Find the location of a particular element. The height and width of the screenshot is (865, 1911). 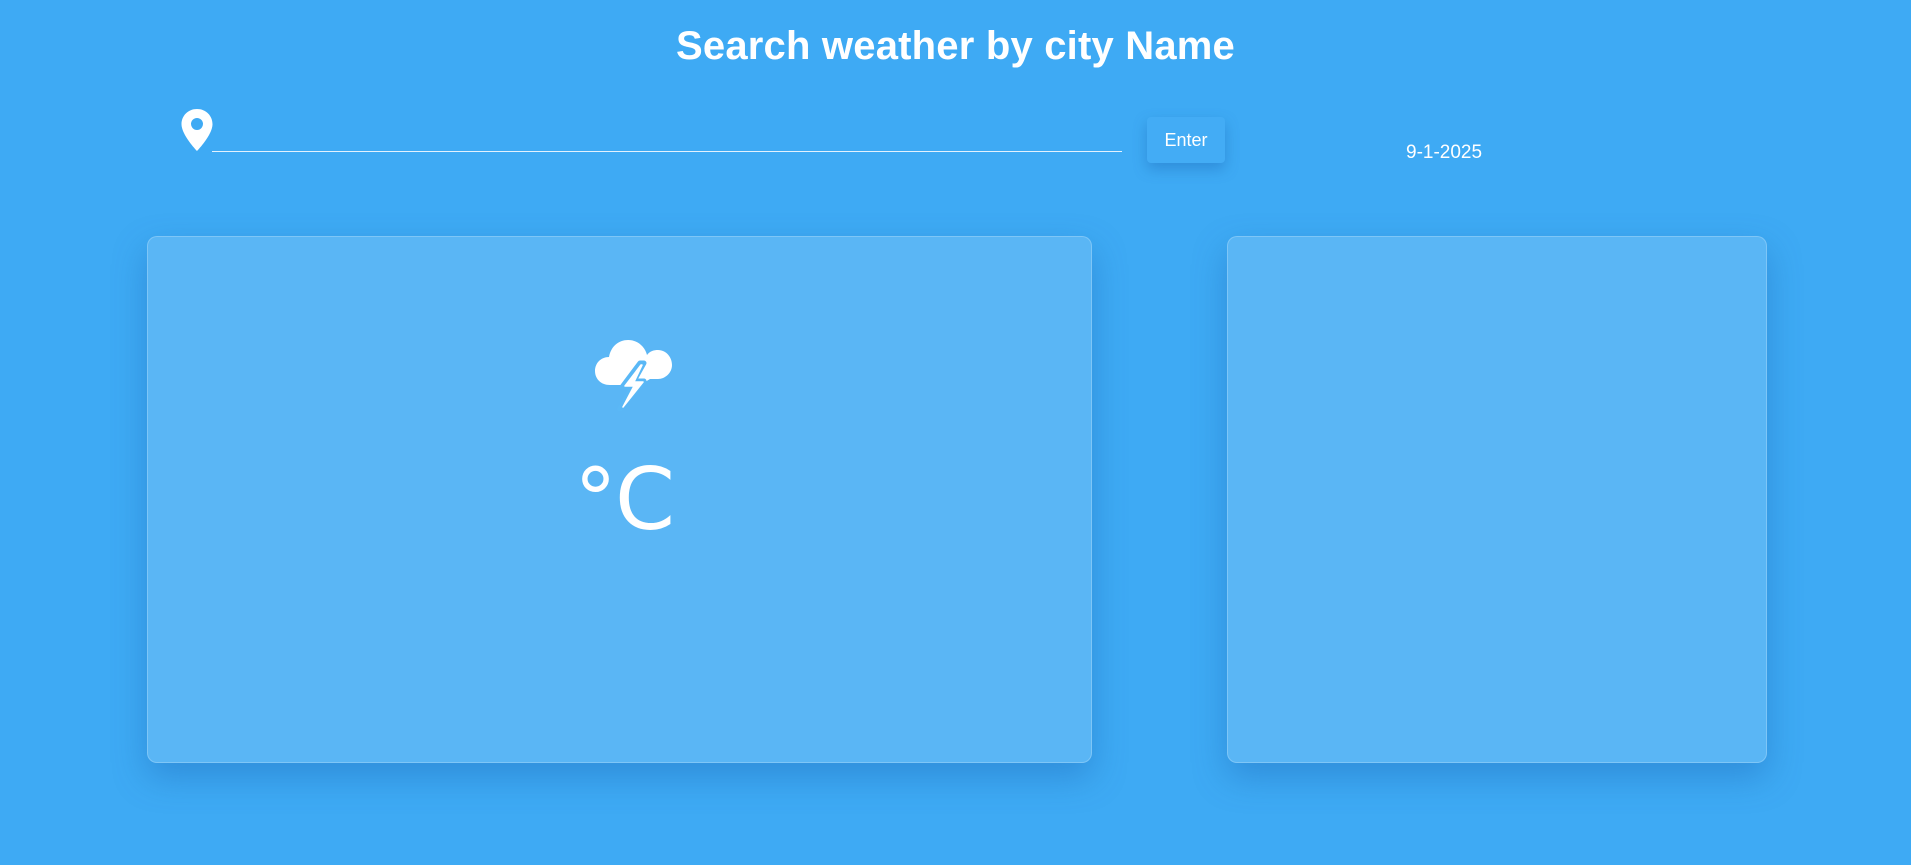

thunderstorm-icon is located at coordinates (633, 370).